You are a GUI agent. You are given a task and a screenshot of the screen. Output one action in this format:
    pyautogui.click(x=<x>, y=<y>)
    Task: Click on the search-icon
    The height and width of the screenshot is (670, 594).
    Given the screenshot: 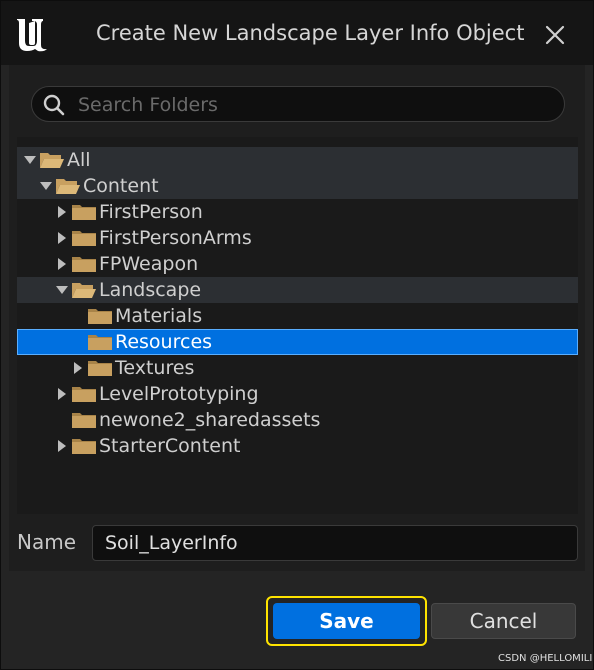 What is the action you would take?
    pyautogui.click(x=54, y=105)
    